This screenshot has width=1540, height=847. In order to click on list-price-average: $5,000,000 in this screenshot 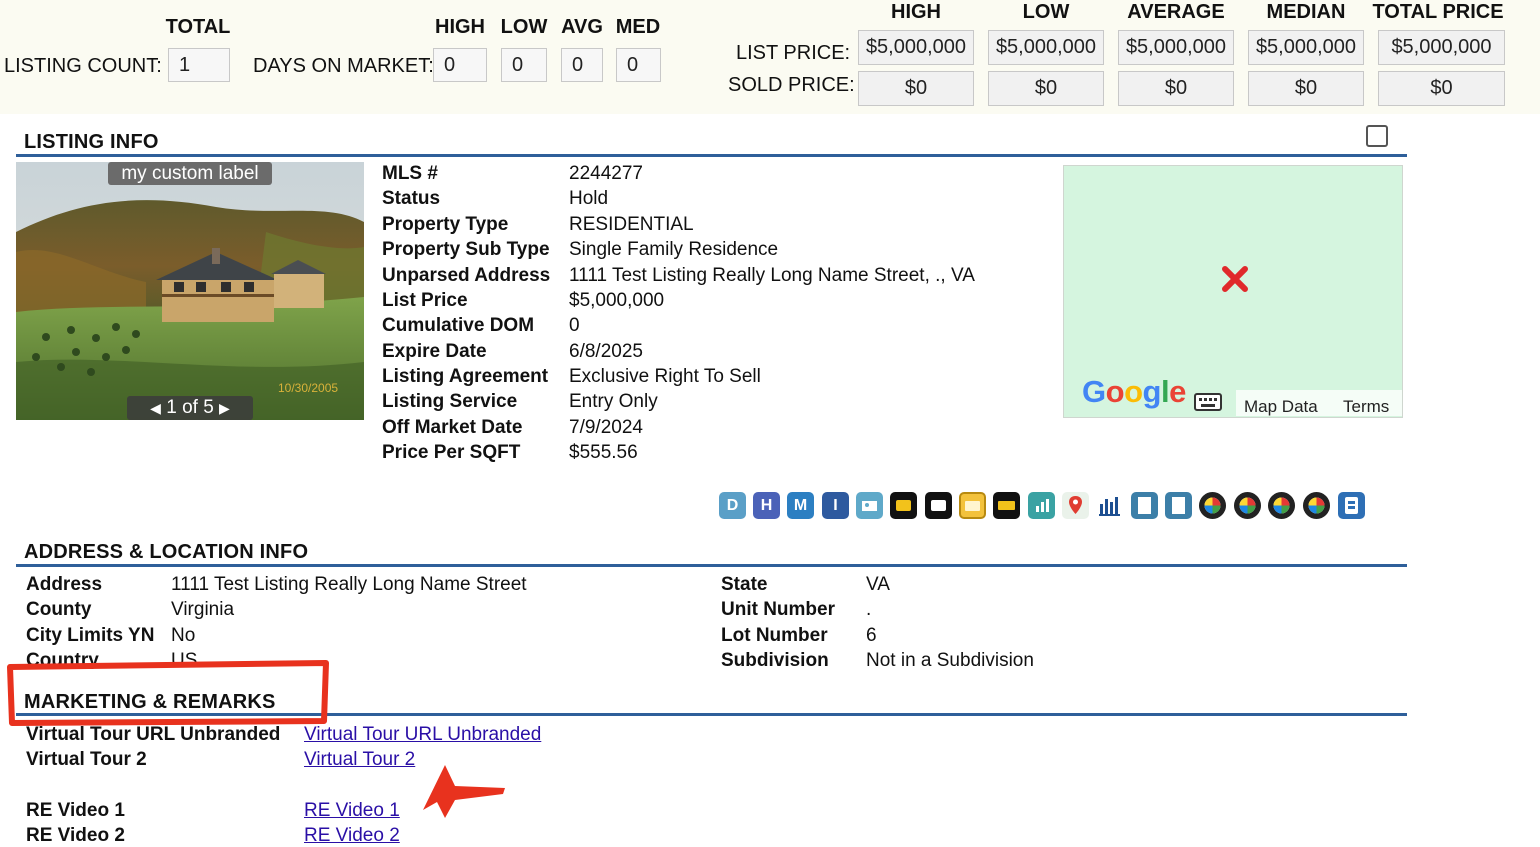, I will do `click(1176, 47)`.